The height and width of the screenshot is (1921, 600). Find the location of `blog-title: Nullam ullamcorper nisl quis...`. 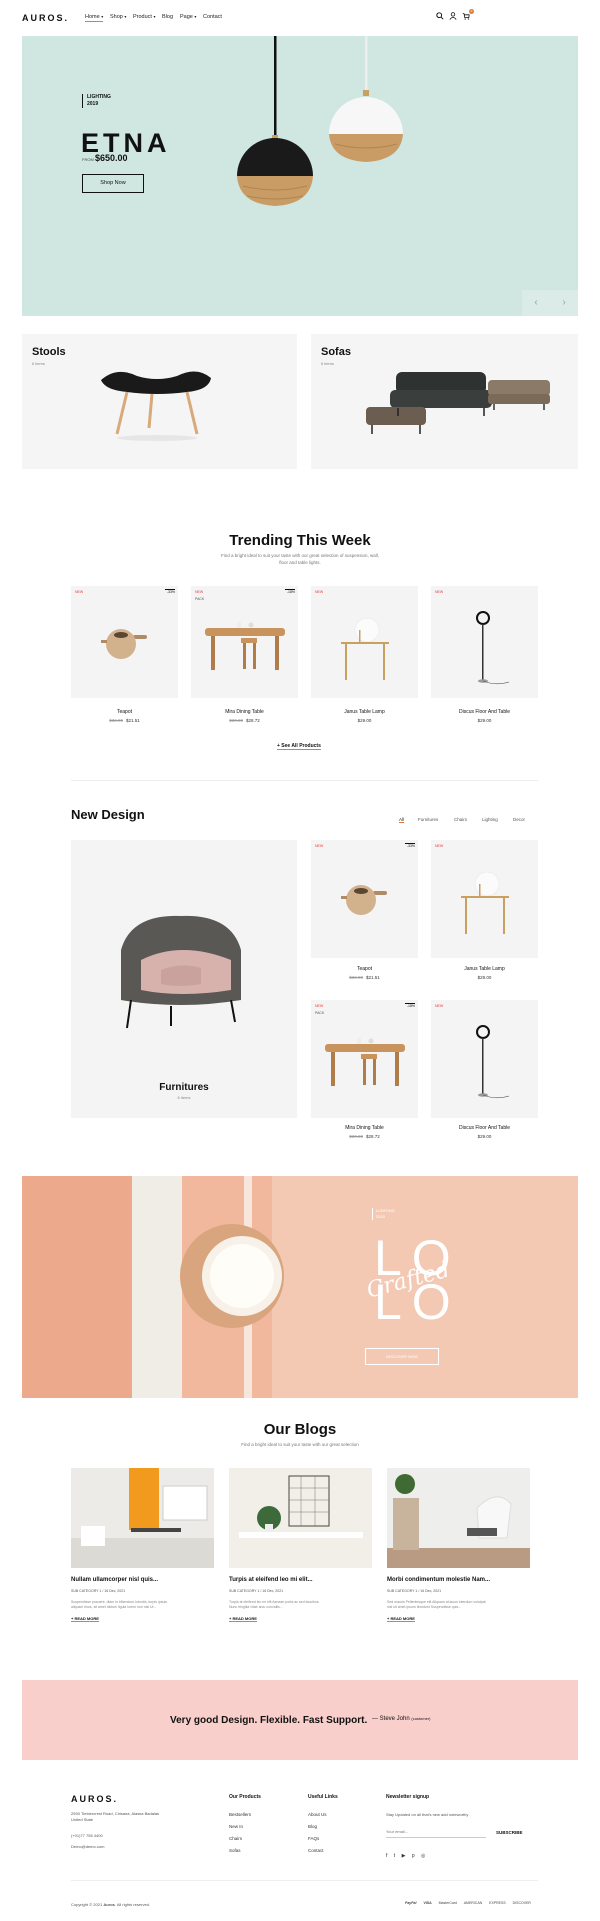

blog-title: Nullam ullamcorper nisl quis... is located at coordinates (114, 1580).